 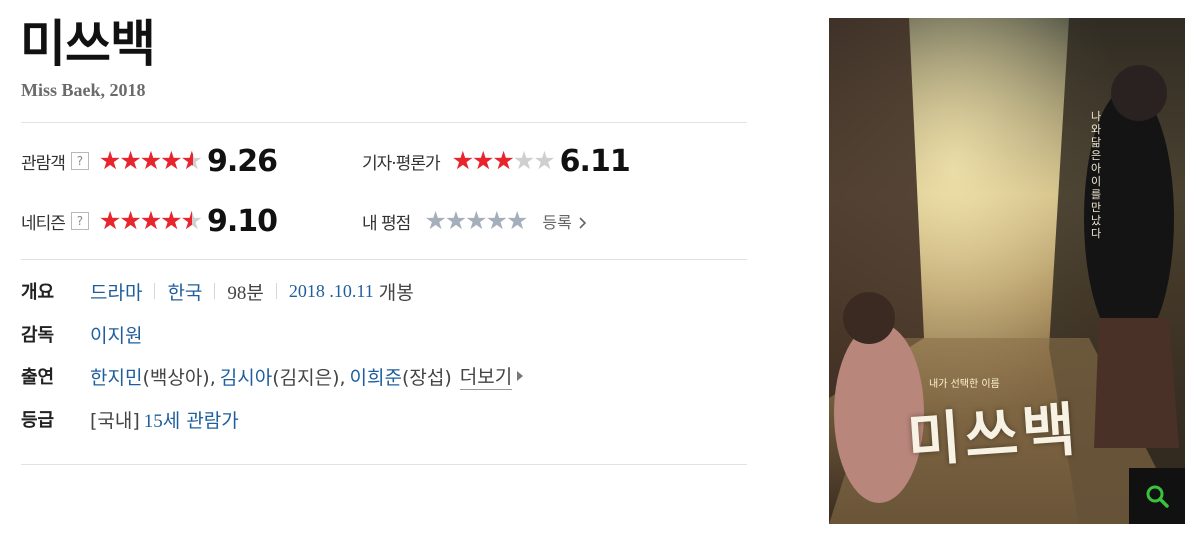 What do you see at coordinates (38, 377) in the screenshot?
I see `cast-label: 출연` at bounding box center [38, 377].